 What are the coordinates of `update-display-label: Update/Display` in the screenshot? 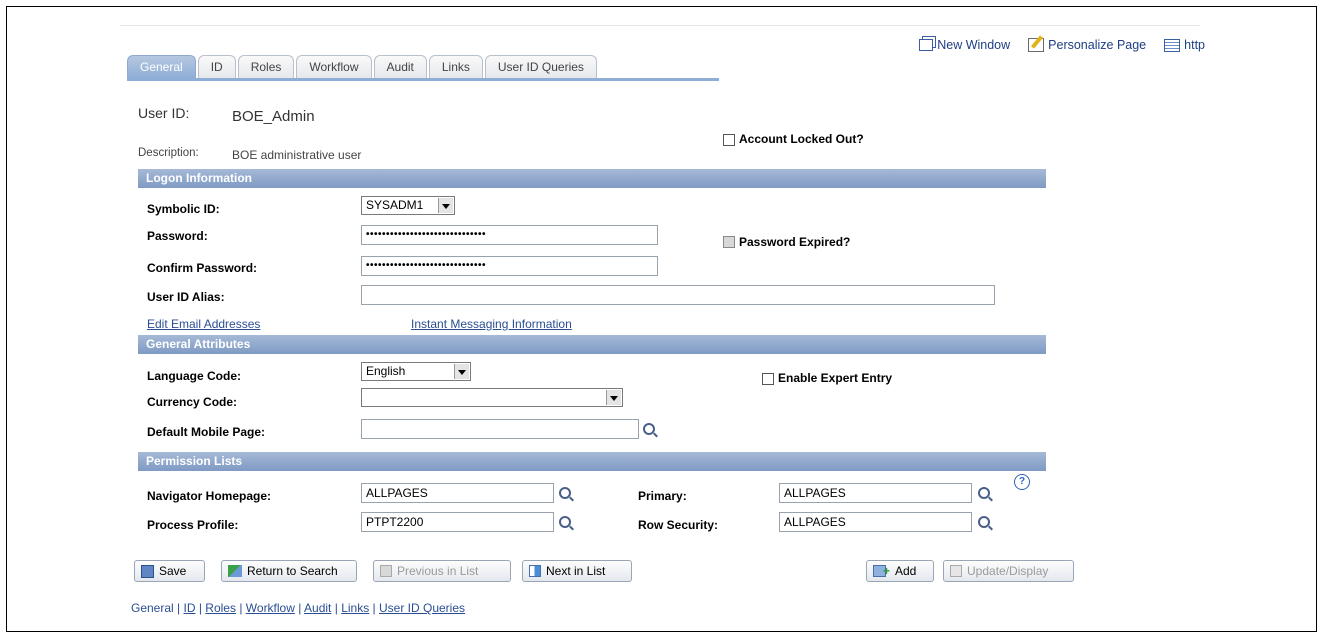 It's located at (1008, 571).